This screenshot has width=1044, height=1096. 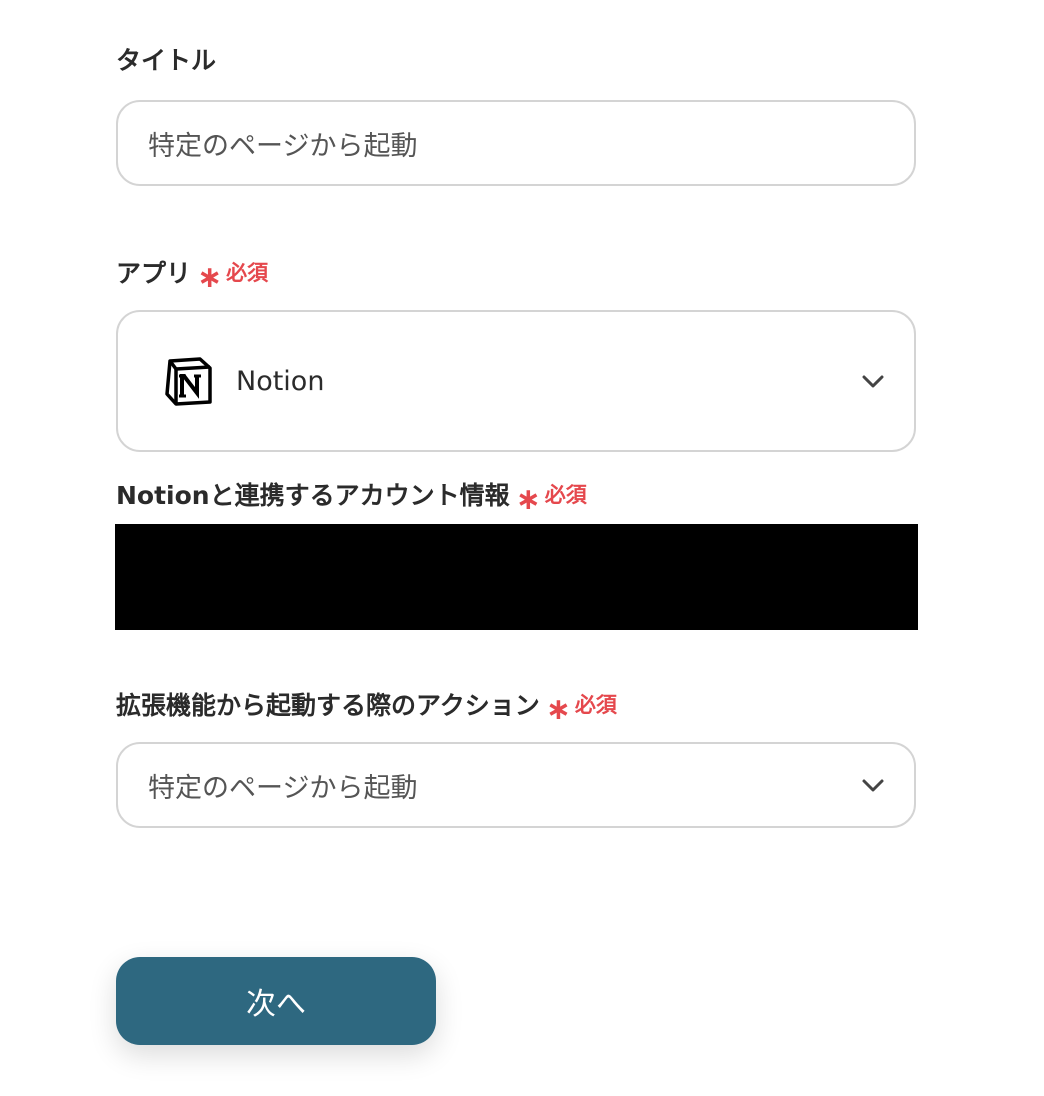 What do you see at coordinates (328, 705) in the screenshot?
I see `action-label-text: 拡張機能から起動する際のアクション` at bounding box center [328, 705].